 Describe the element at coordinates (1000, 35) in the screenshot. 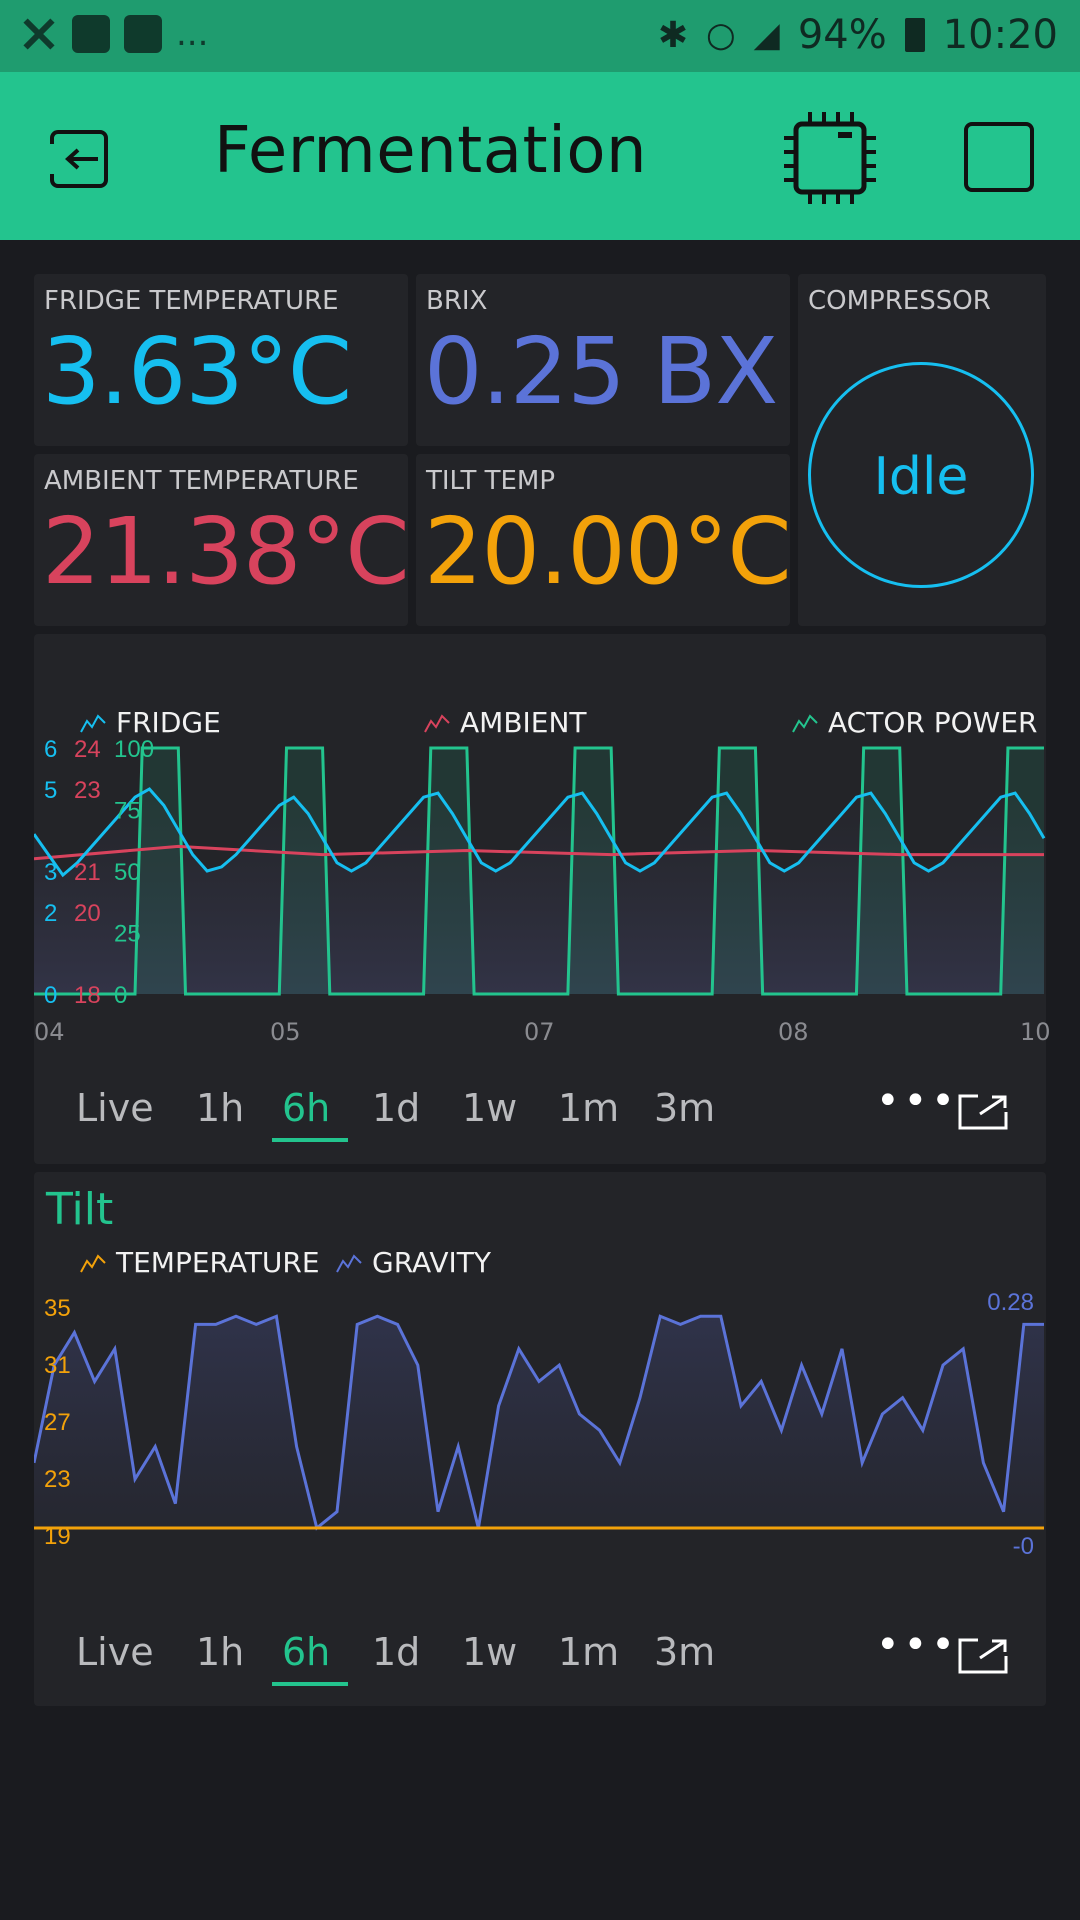

I see `clock: 10:20` at that location.